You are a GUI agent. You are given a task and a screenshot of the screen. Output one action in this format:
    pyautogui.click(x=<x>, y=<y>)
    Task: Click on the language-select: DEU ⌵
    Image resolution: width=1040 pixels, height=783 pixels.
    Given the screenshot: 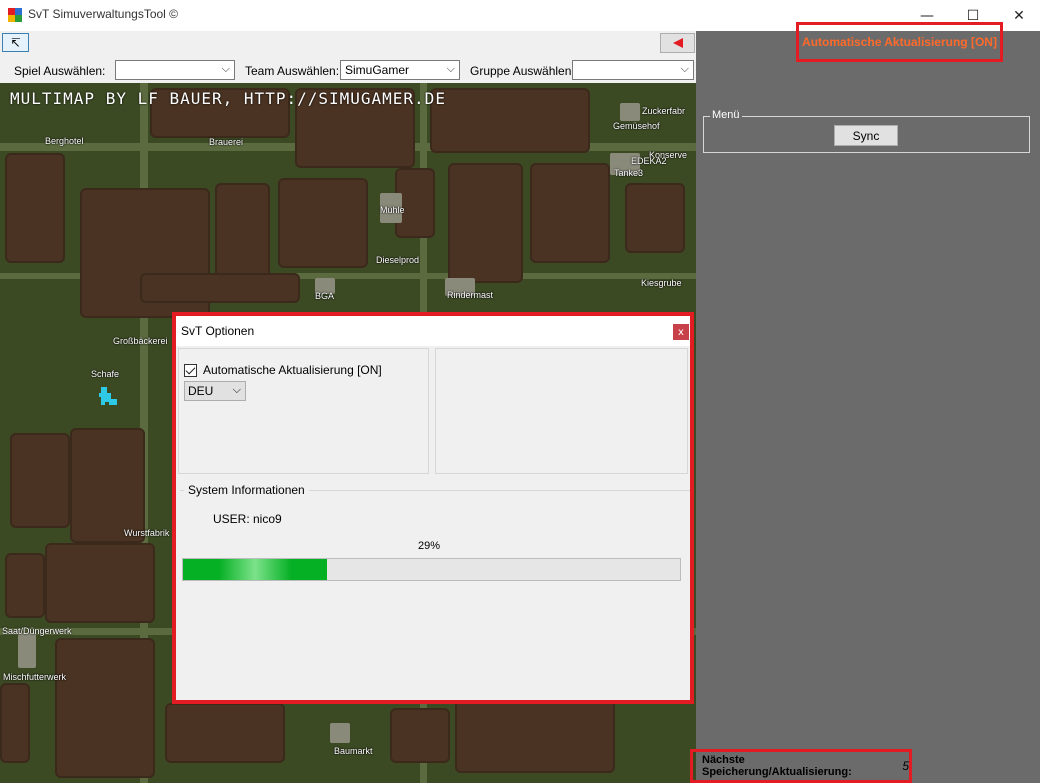 What is the action you would take?
    pyautogui.click(x=215, y=391)
    